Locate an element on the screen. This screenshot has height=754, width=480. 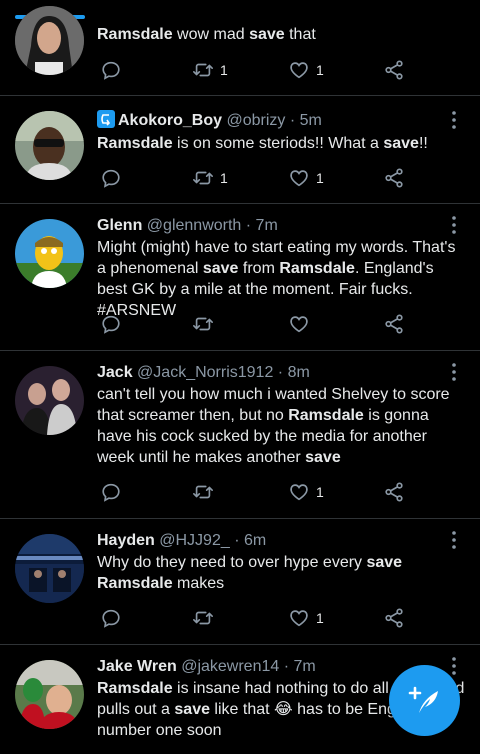
compose-tweet-button is located at coordinates (424, 700).